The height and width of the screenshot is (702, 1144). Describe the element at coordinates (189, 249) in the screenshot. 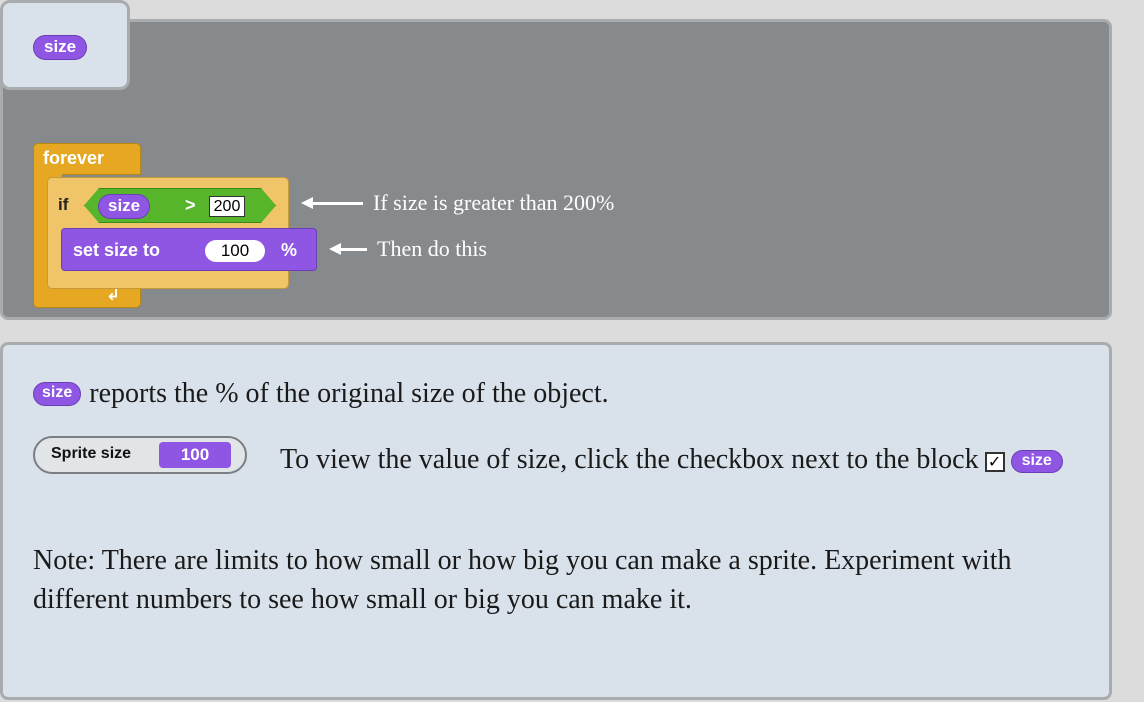

I see `set-size-block: set size to 100 %` at that location.